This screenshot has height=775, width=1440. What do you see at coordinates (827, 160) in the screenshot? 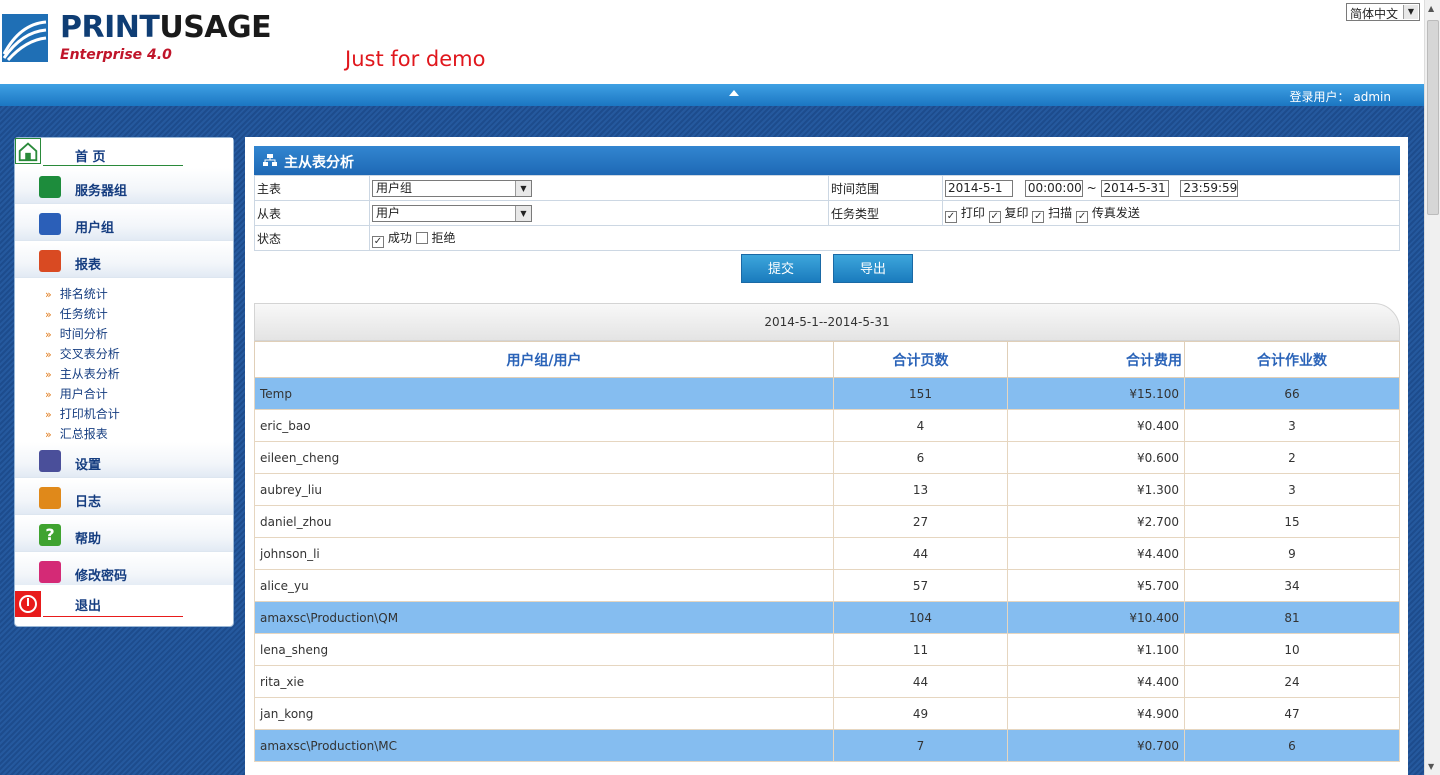
I see `panel-title-bar: 主从表分析` at bounding box center [827, 160].